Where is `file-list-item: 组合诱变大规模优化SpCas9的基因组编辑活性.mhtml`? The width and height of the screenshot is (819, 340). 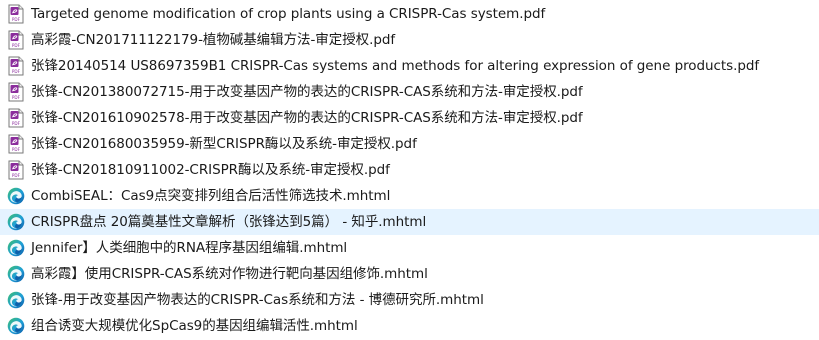 file-list-item: 组合诱变大规模优化SpCas9的基因组编辑活性.mhtml is located at coordinates (409, 326).